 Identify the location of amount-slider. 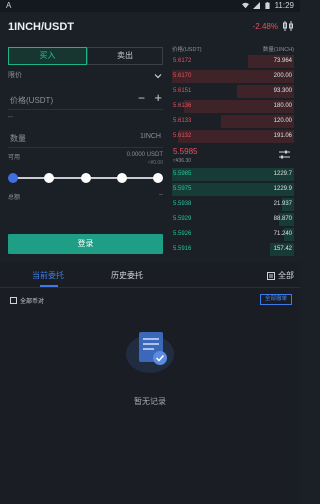
(85, 178).